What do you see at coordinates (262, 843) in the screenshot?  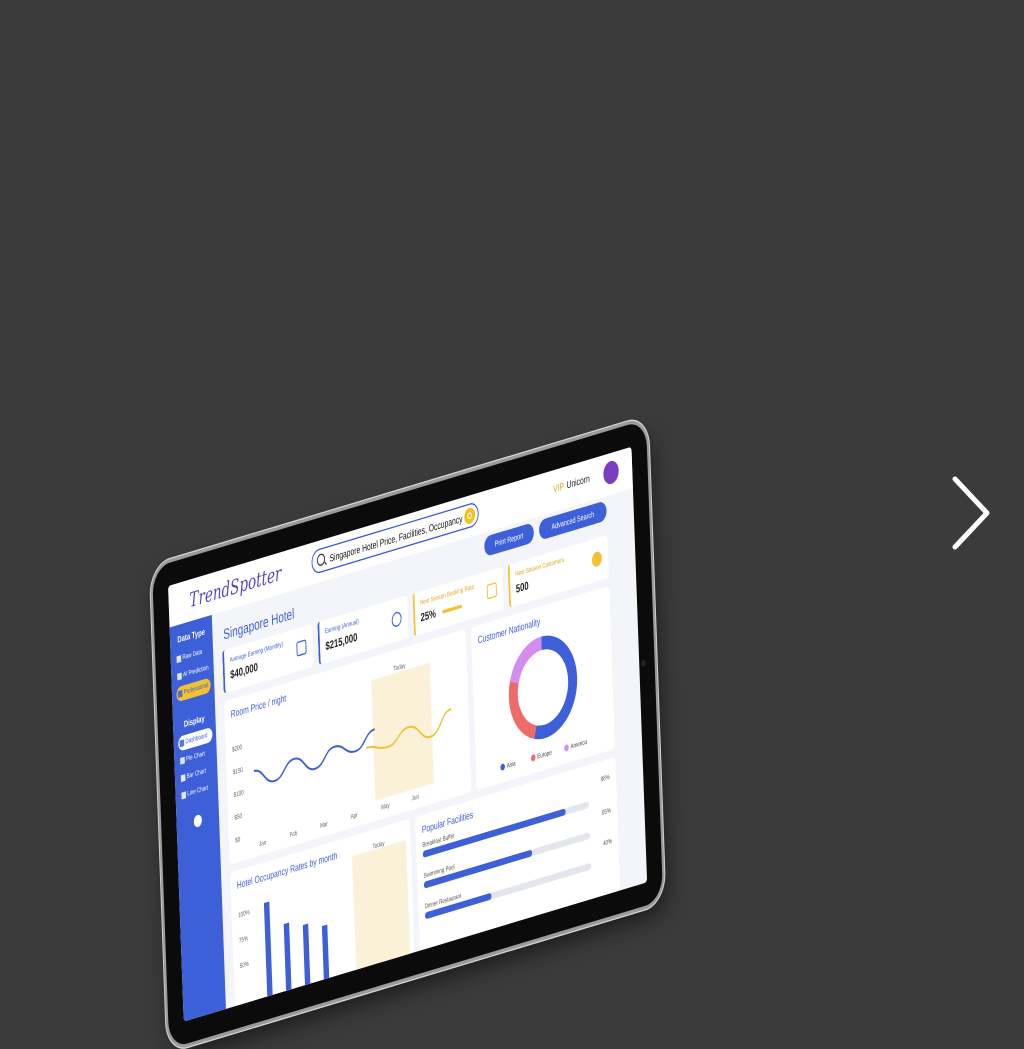 I see `x-tick: Jan` at bounding box center [262, 843].